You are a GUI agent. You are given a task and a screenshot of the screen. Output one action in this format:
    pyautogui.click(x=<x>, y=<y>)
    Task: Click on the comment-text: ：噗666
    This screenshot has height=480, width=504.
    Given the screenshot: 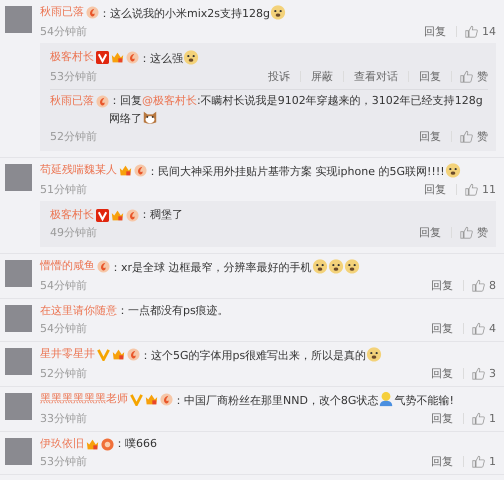 What is the action you would take?
    pyautogui.click(x=136, y=444)
    